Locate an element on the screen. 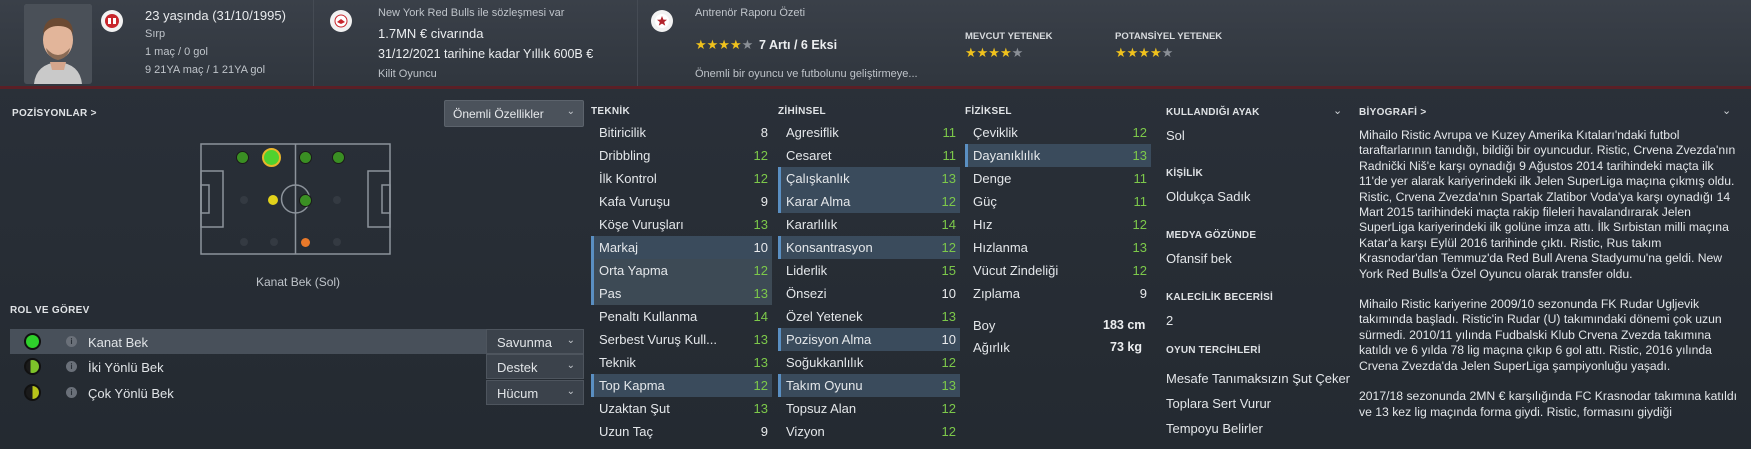 The height and width of the screenshot is (449, 1751). role-name: Kanat Bek is located at coordinates (118, 342).